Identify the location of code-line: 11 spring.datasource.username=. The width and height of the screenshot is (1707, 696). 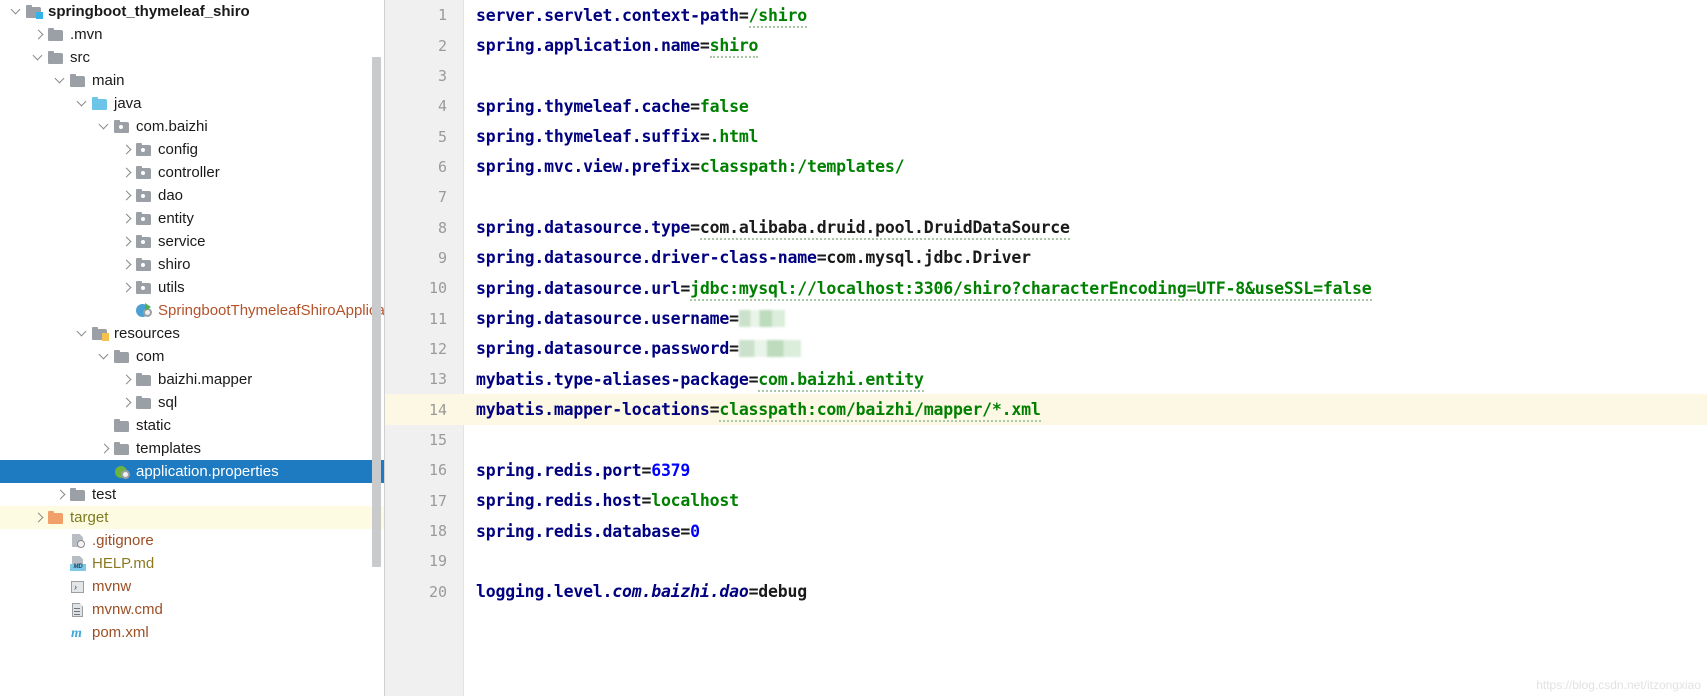
(1046, 318).